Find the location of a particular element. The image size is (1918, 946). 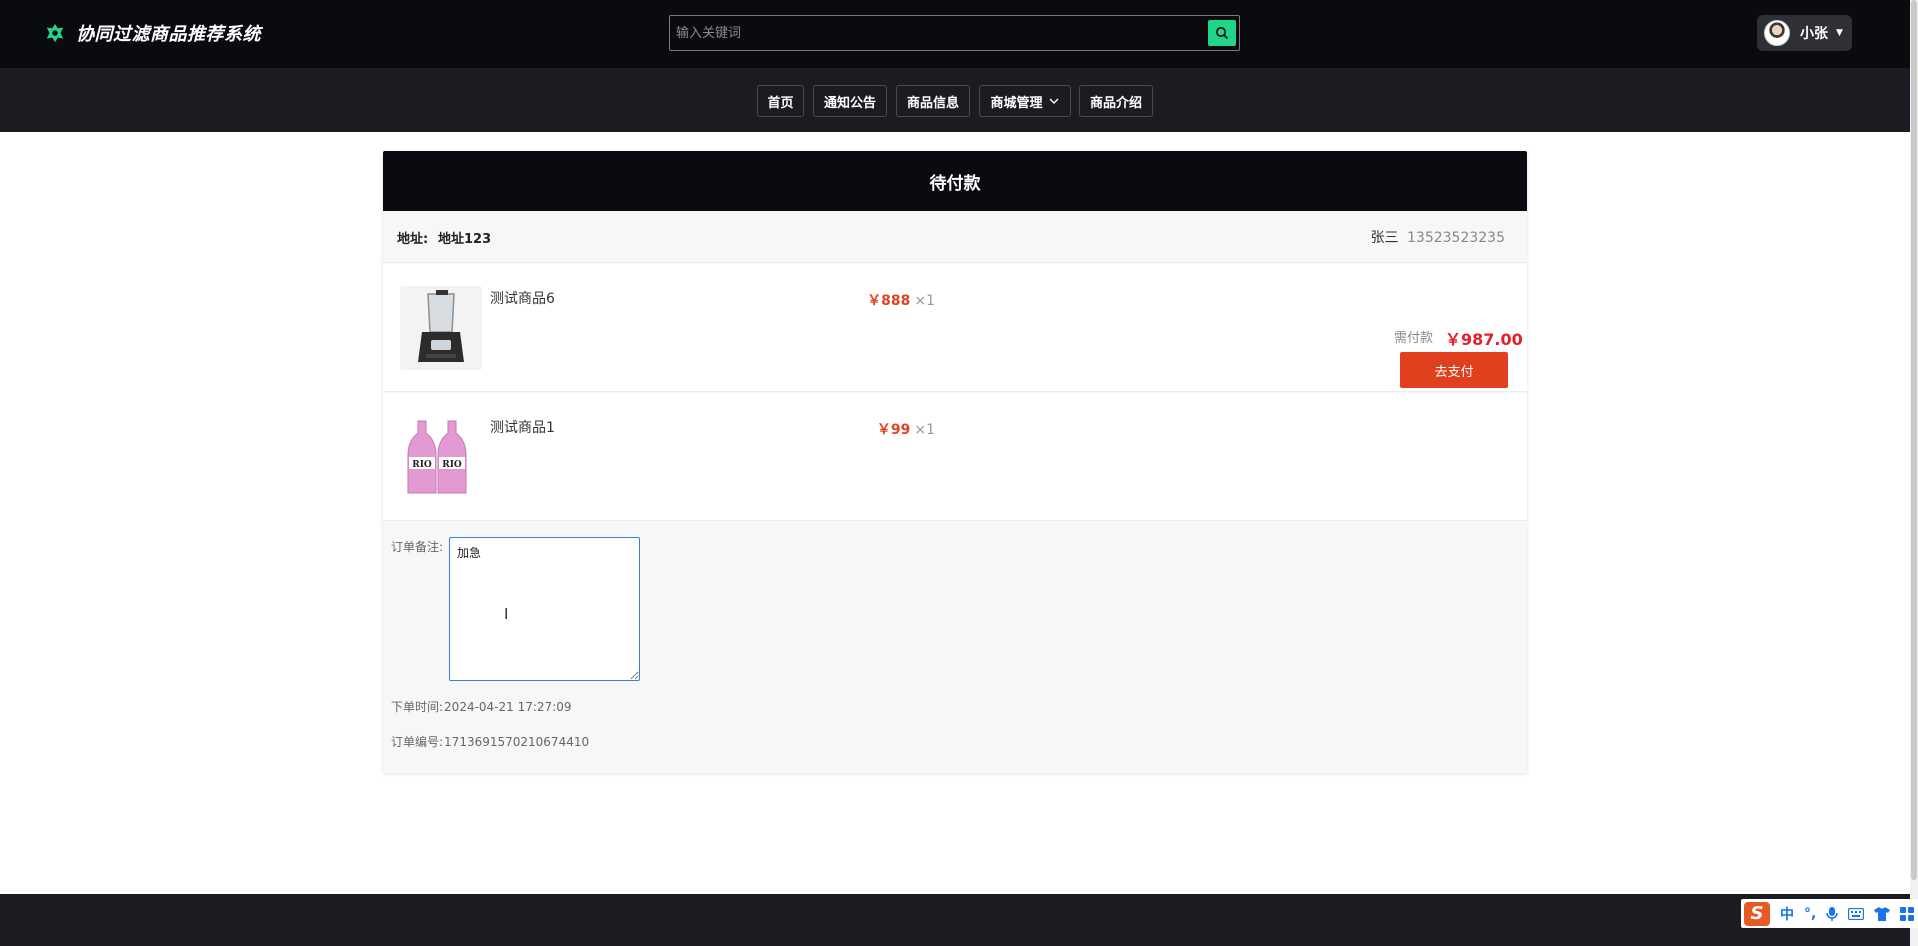

product-price: ￥888 ×1 is located at coordinates (901, 300).